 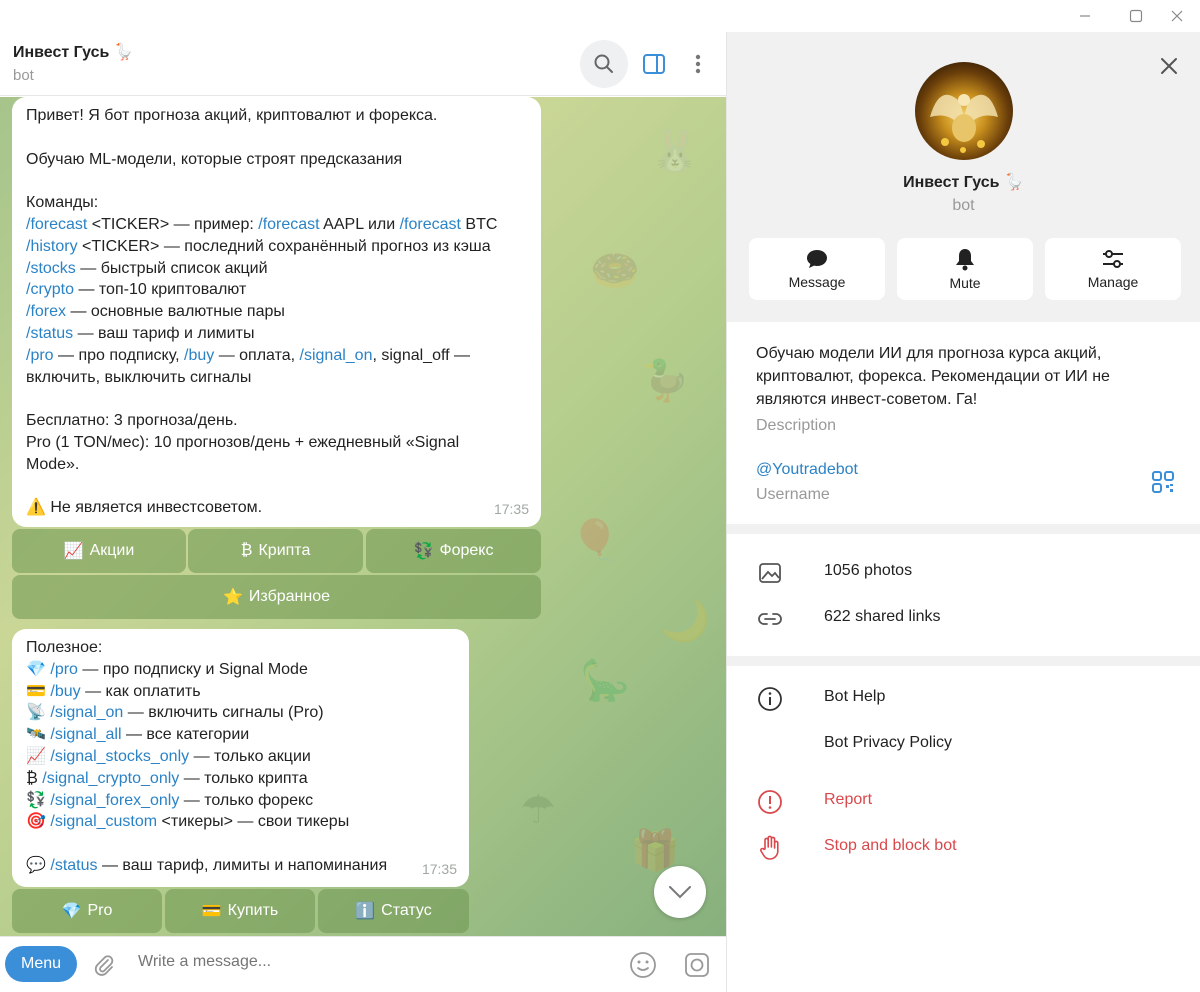 I want to click on qr-code-icon, so click(x=1163, y=482).